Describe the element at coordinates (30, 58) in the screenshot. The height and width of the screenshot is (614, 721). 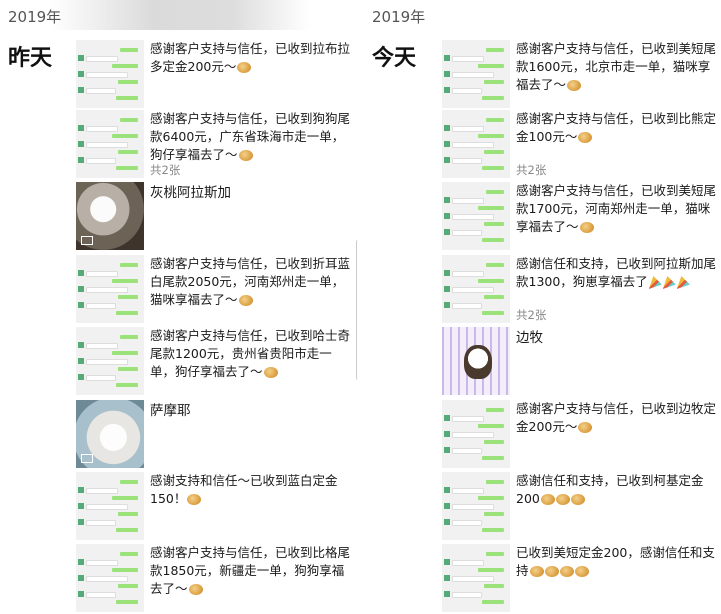
I see `day-heading: 昨天` at that location.